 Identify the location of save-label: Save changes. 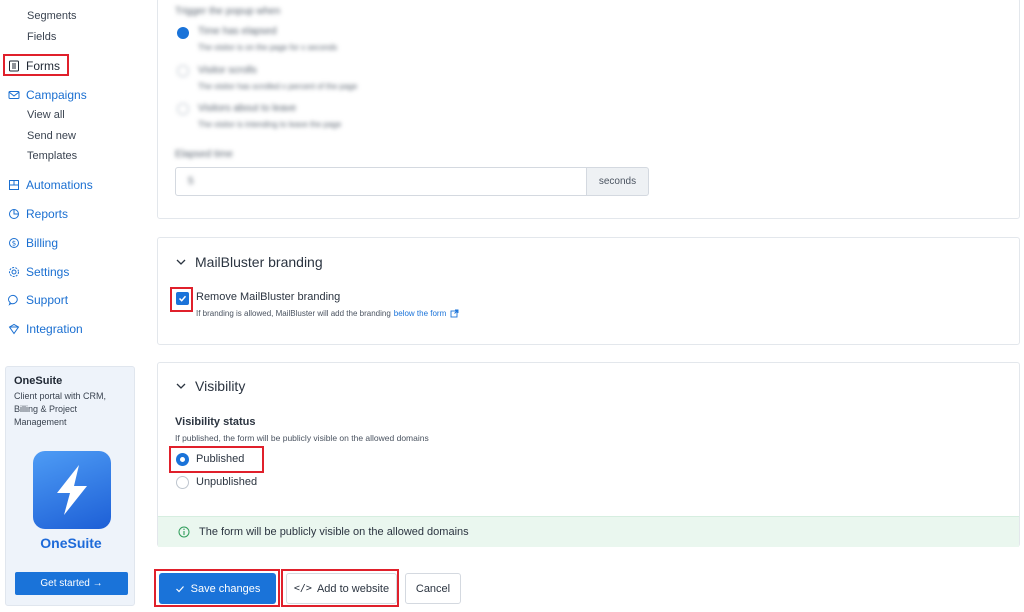
(225, 588).